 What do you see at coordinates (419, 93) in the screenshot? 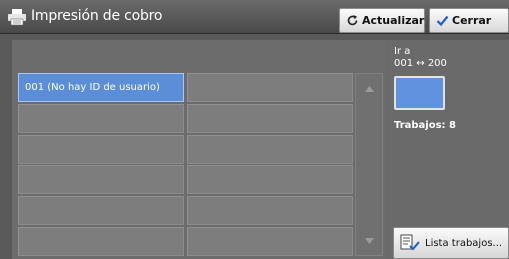
I see `goto-input` at bounding box center [419, 93].